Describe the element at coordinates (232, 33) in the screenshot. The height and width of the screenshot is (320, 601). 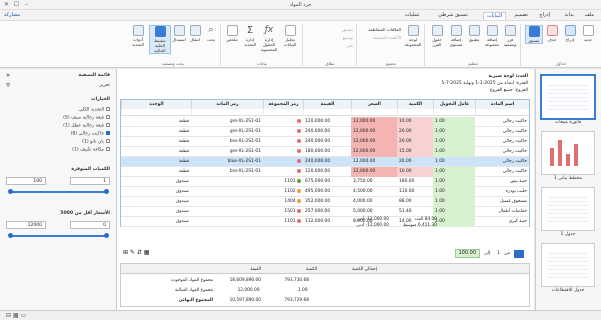
I see `summary-button: ملخص` at that location.